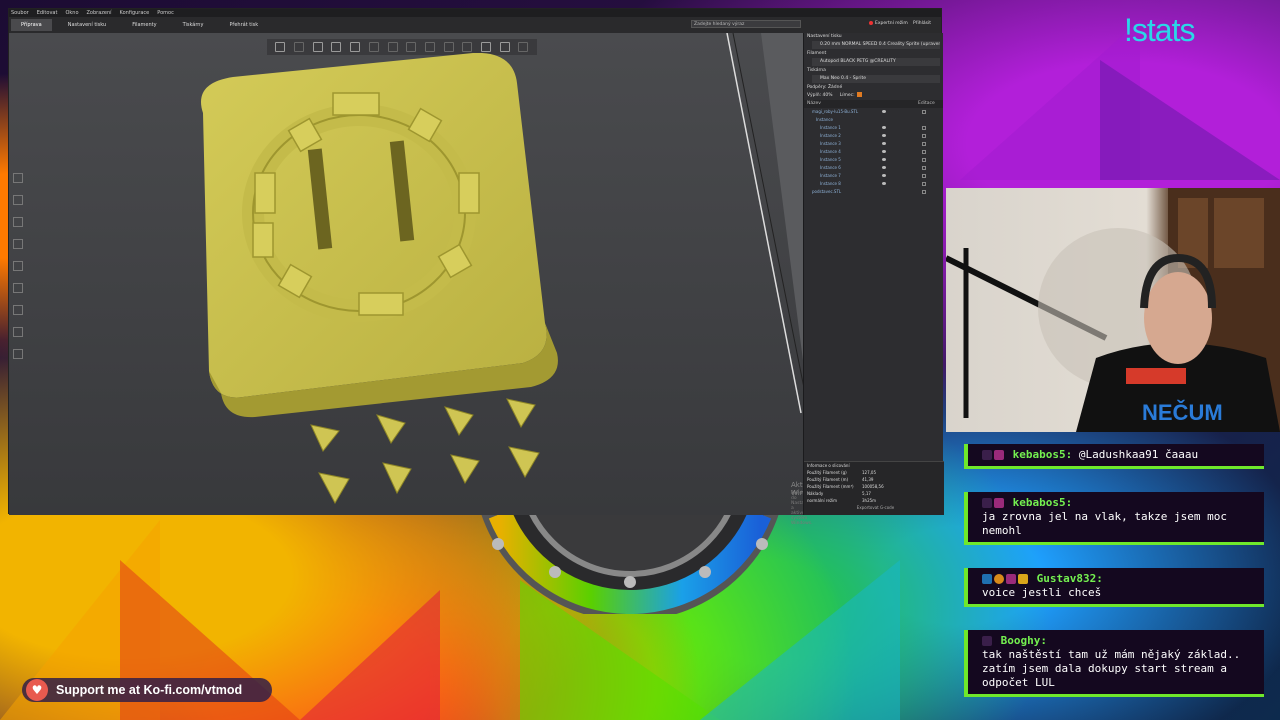 This screenshot has width=1280, height=720. What do you see at coordinates (336, 47) in the screenshot?
I see `arrange-icon` at bounding box center [336, 47].